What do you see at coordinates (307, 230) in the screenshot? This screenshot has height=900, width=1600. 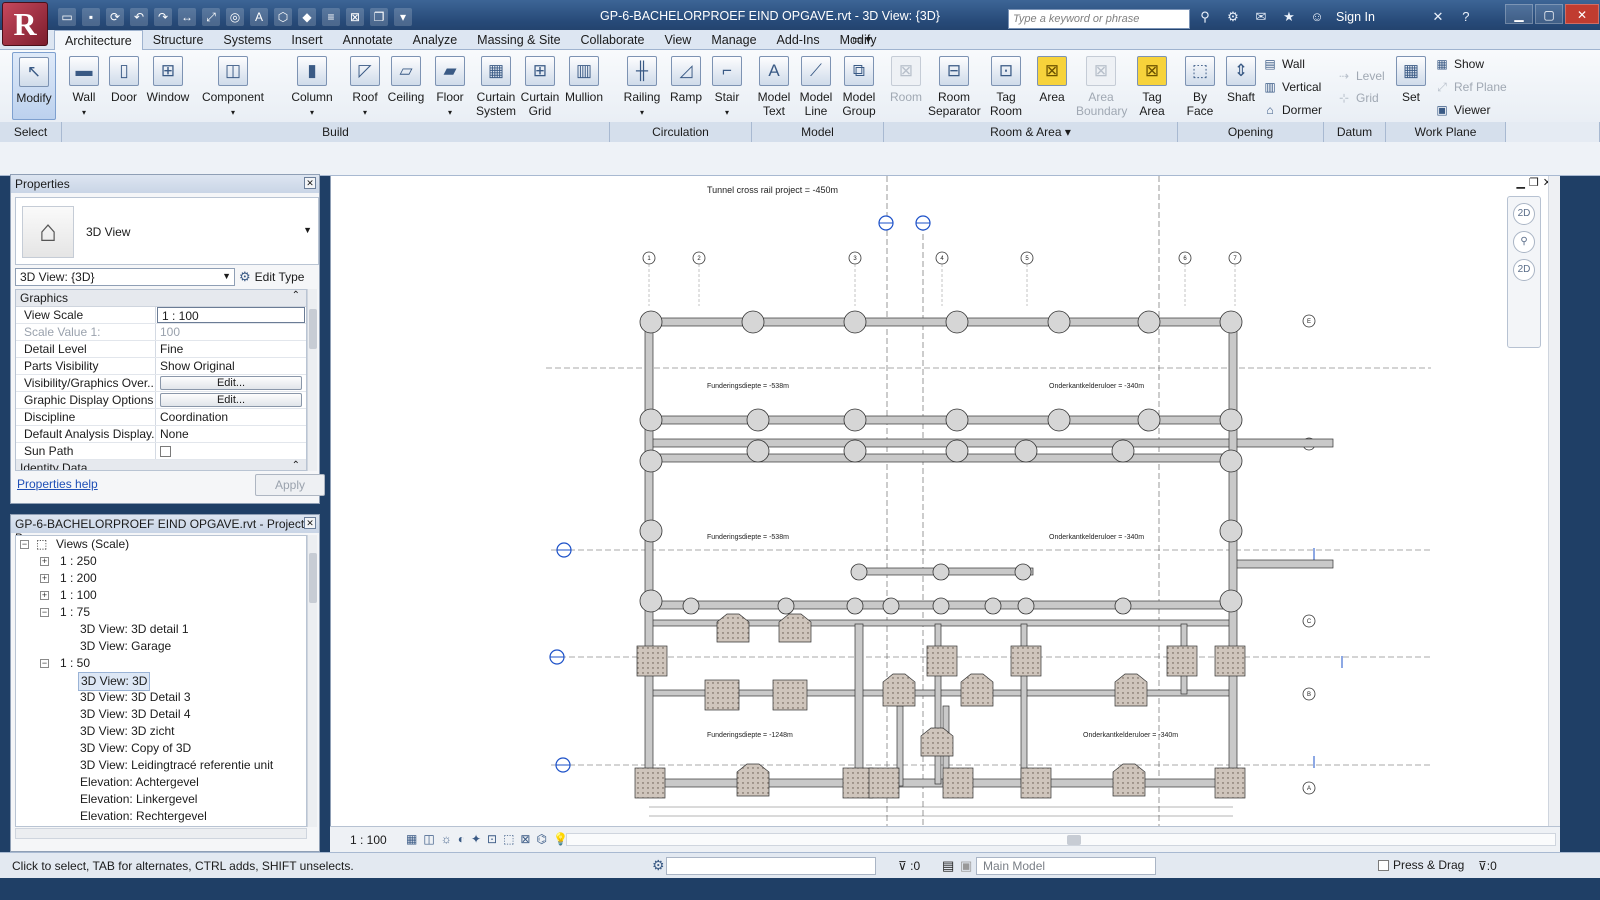 I see `chevron-down-icon: ▼` at bounding box center [307, 230].